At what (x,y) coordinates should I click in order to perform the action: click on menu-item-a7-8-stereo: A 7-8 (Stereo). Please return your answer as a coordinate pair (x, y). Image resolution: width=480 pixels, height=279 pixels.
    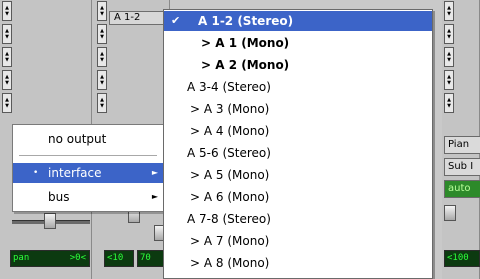
    Looking at the image, I should click on (298, 219).